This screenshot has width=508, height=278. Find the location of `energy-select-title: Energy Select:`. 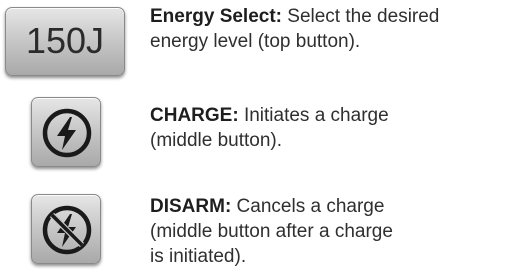

energy-select-title: Energy Select: is located at coordinates (216, 16).